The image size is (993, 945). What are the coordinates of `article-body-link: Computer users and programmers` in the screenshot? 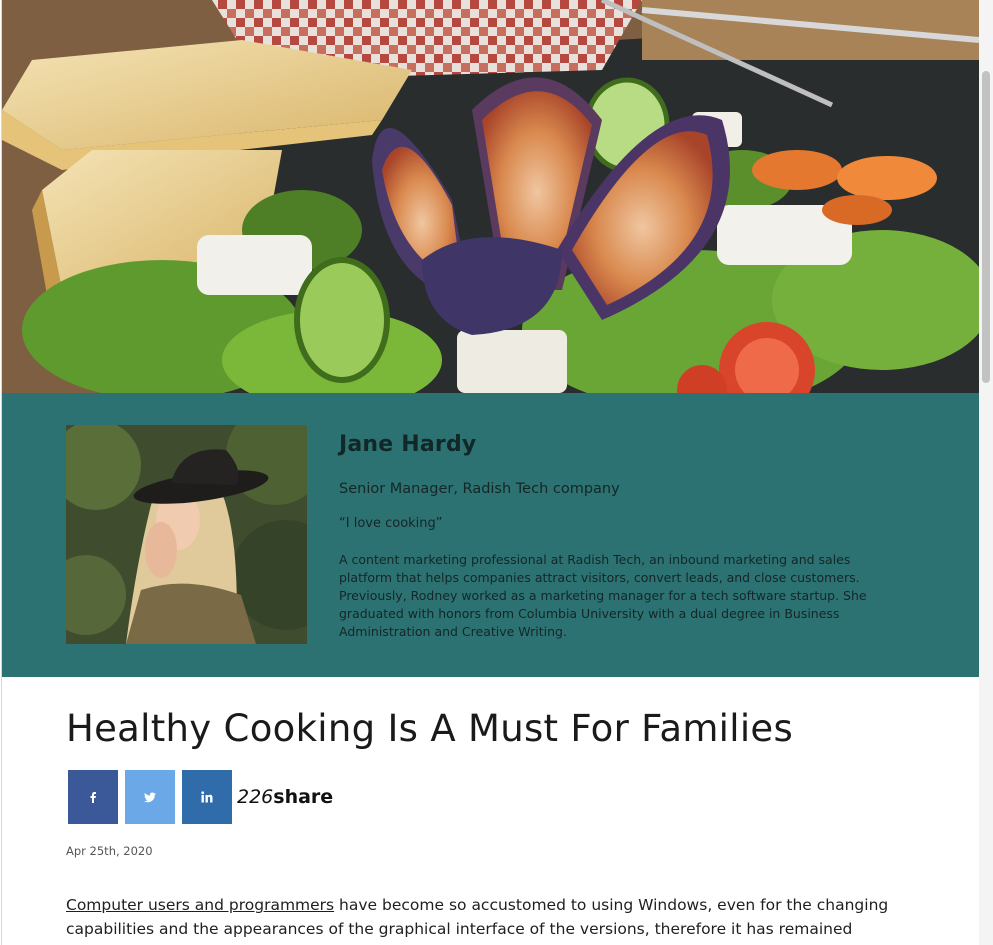 It's located at (200, 905).